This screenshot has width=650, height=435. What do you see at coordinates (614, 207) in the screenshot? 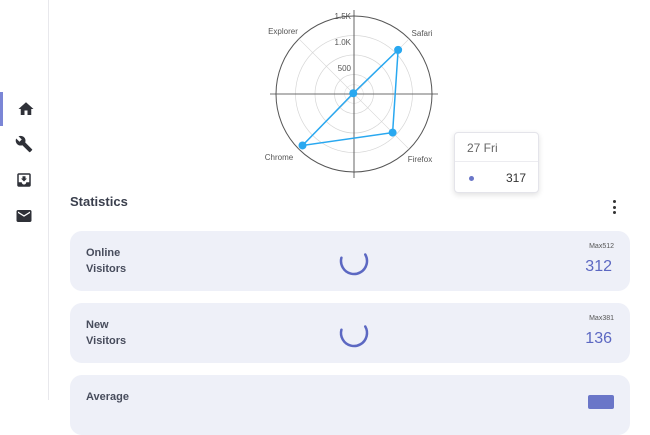
I see `more-options-icon` at bounding box center [614, 207].